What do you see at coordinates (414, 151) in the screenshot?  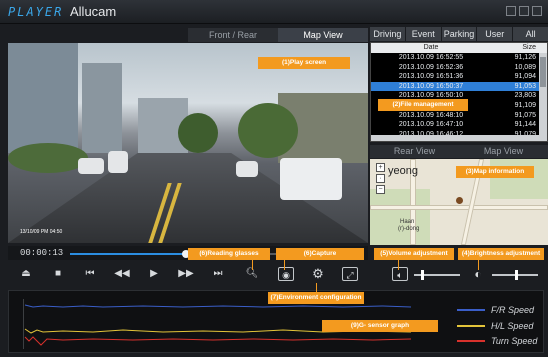 I see `tab-rear-view: Rear View` at bounding box center [414, 151].